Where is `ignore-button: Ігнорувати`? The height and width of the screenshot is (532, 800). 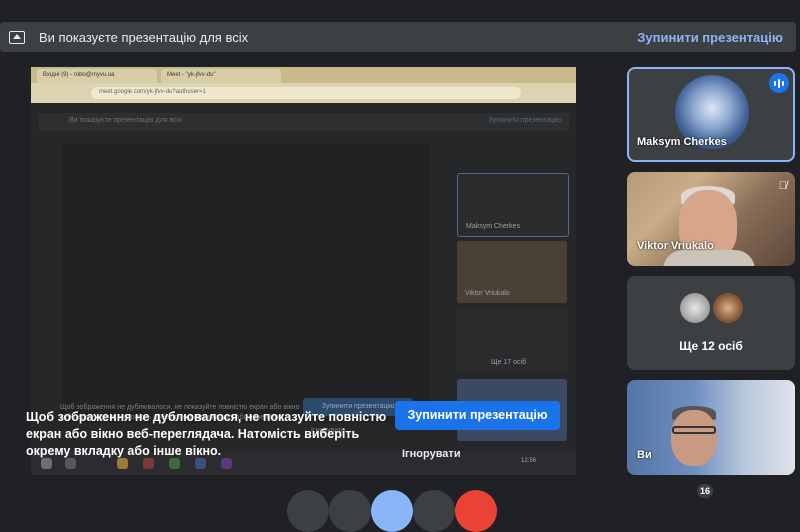
ignore-button: Ігнорувати is located at coordinates (431, 454).